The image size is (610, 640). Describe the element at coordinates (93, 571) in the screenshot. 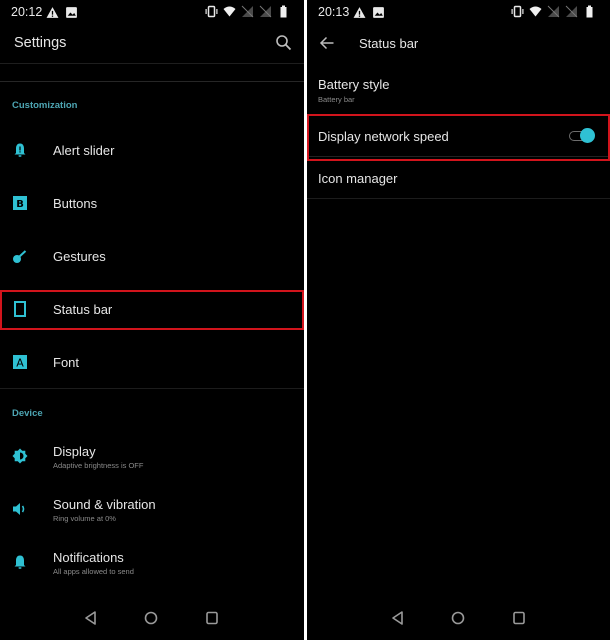

I see `settings-item-subtitle: All apps allowed to send` at that location.